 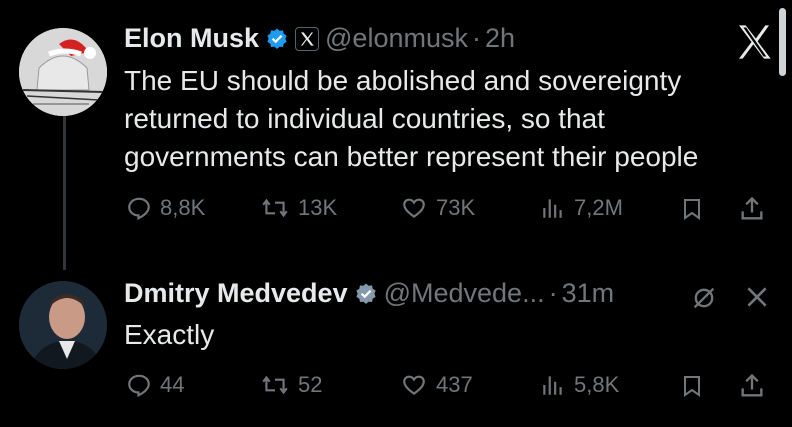 What do you see at coordinates (318, 207) in the screenshot?
I see `repost-count: 13K` at bounding box center [318, 207].